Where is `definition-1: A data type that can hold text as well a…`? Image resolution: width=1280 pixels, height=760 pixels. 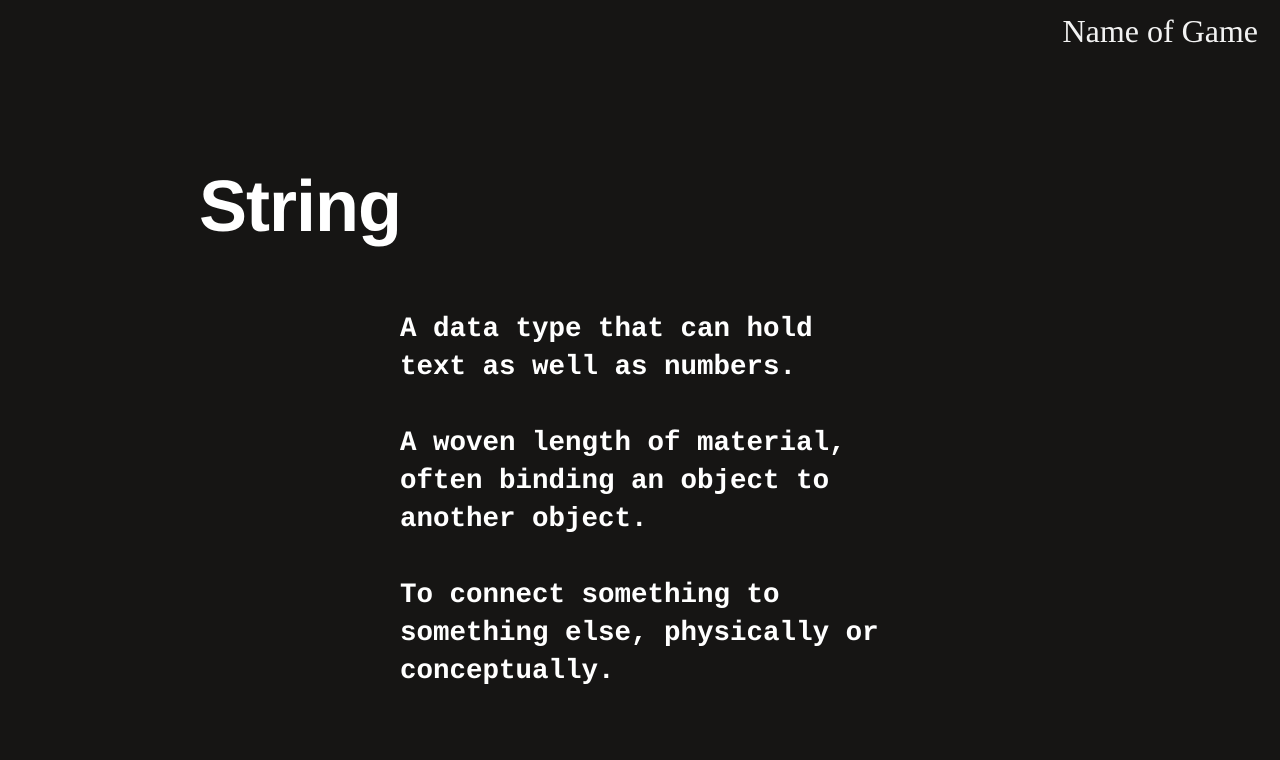
definition-1: A data type that can hold text as well a… is located at coordinates (606, 348).